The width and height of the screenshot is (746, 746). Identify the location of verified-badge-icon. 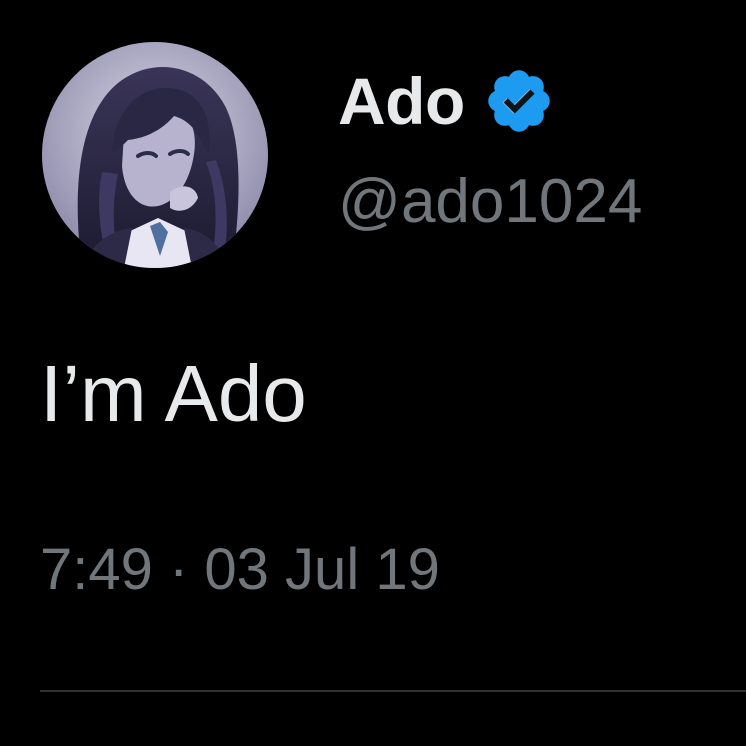
(519, 101).